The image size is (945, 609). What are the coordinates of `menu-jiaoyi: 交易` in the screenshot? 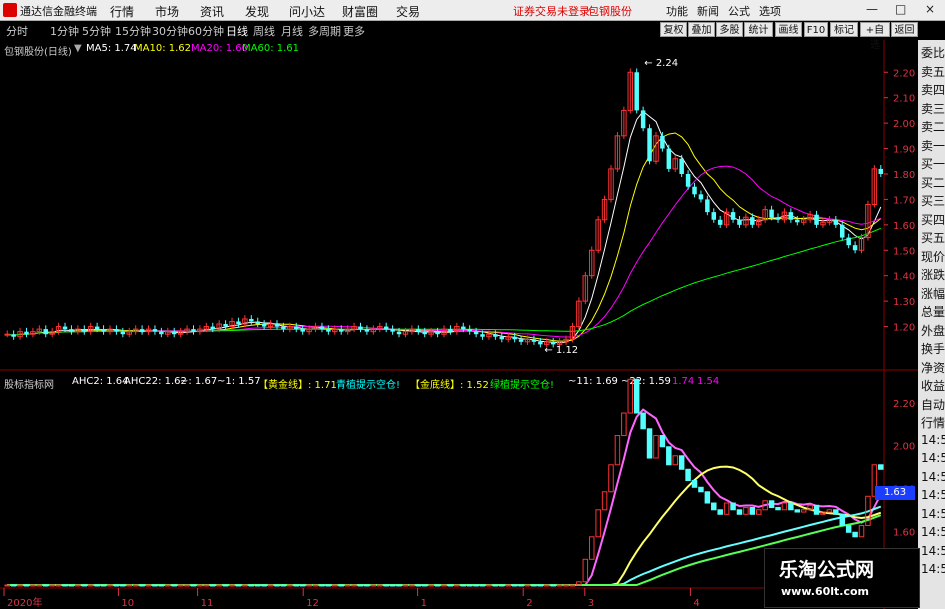 It's located at (408, 11).